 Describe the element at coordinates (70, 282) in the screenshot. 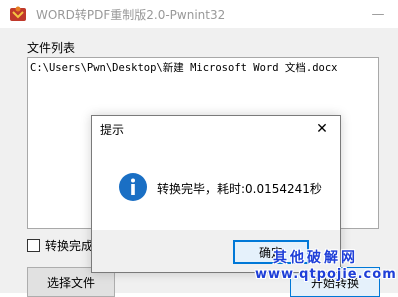

I see `select-file-label: 选择文件` at that location.